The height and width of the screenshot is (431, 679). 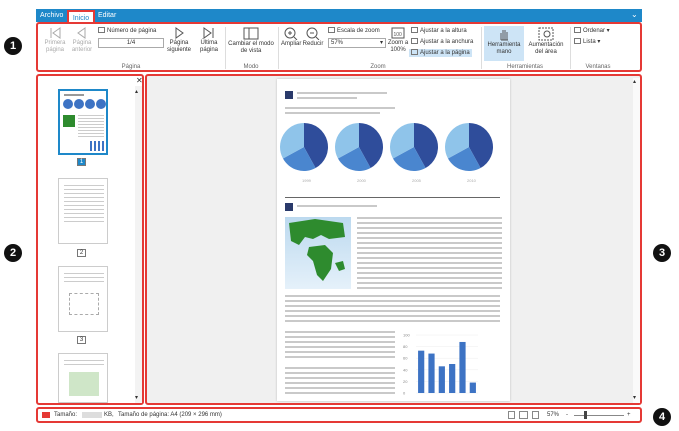 I want to click on zoom-percentage: 57%, so click(x=553, y=415).